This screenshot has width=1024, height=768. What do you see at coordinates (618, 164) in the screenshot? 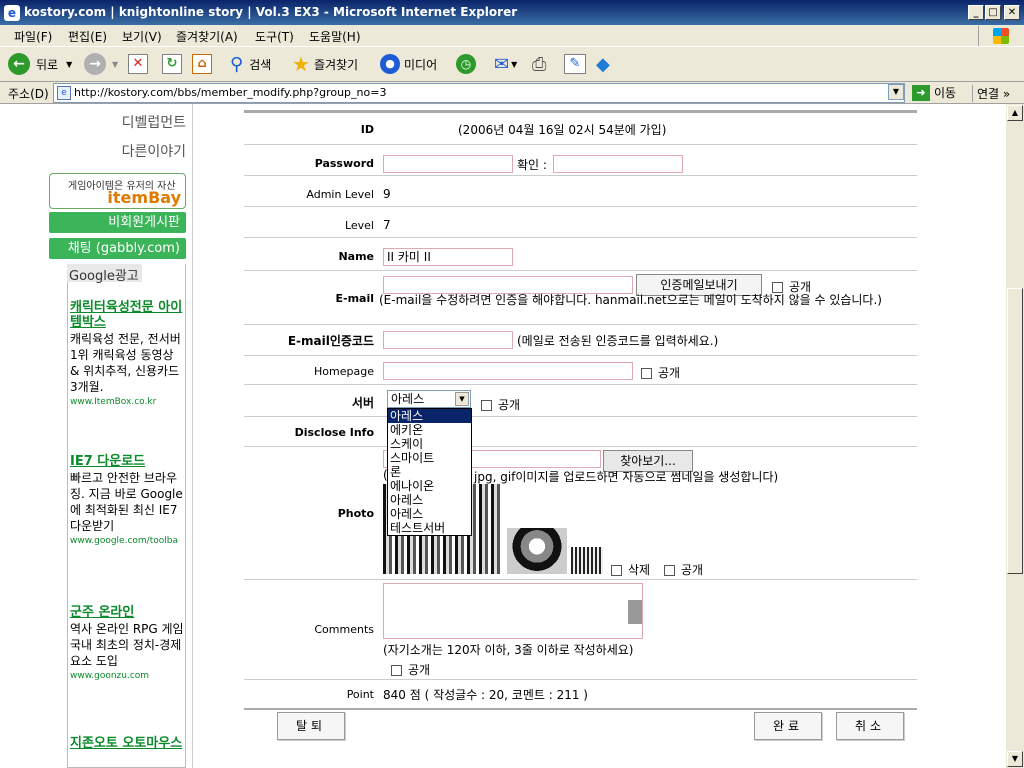
I see `password-confirm-input` at bounding box center [618, 164].